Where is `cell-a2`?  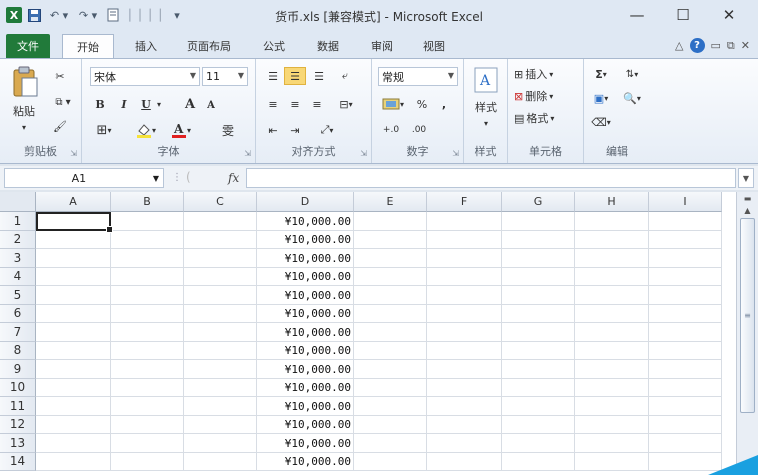 cell-a2 is located at coordinates (73, 239).